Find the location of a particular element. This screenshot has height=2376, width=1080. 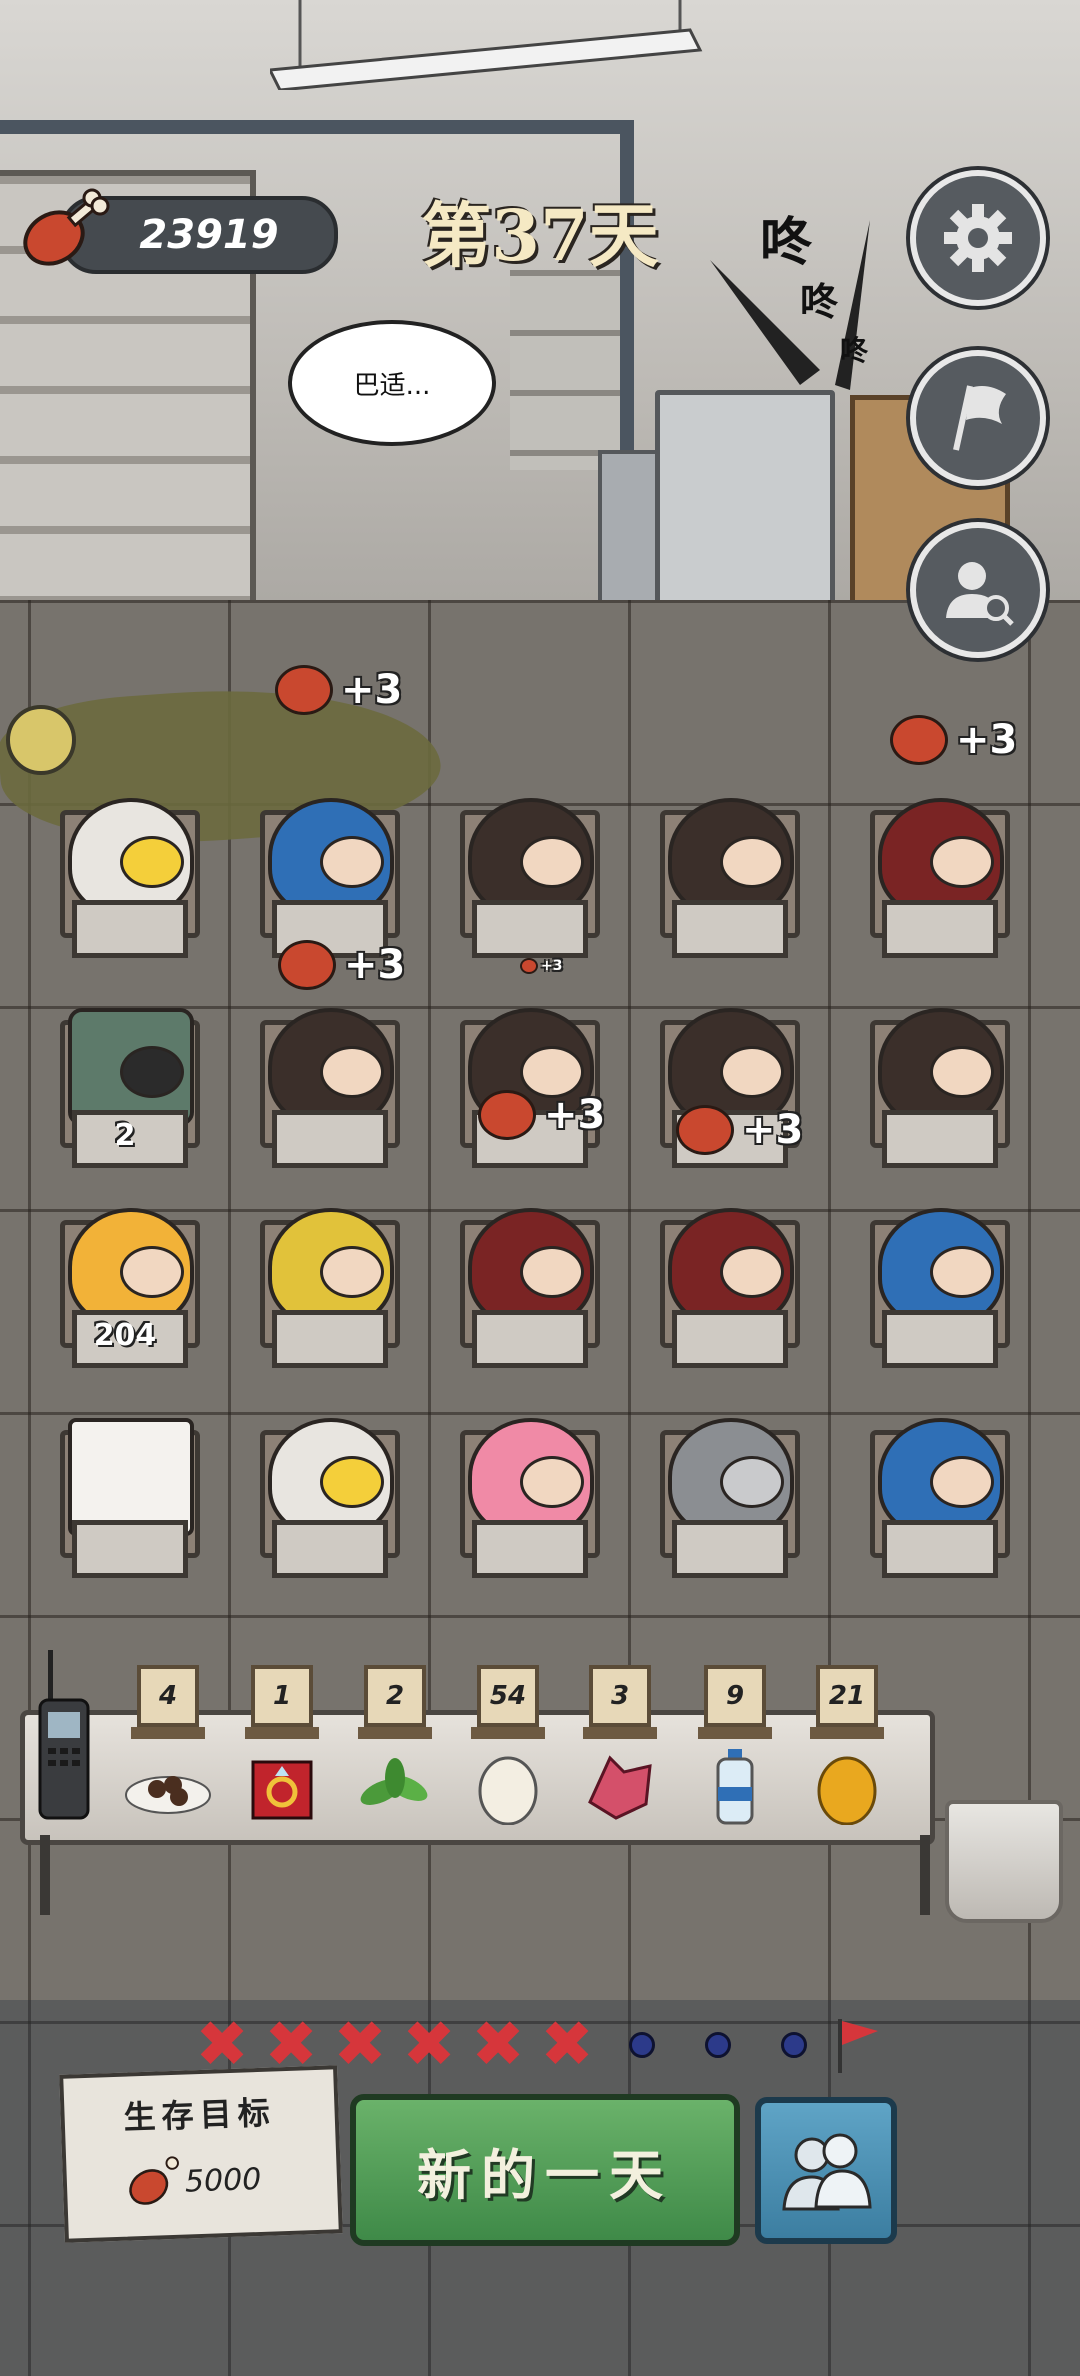

desk-r1-c5 is located at coordinates (935, 875).